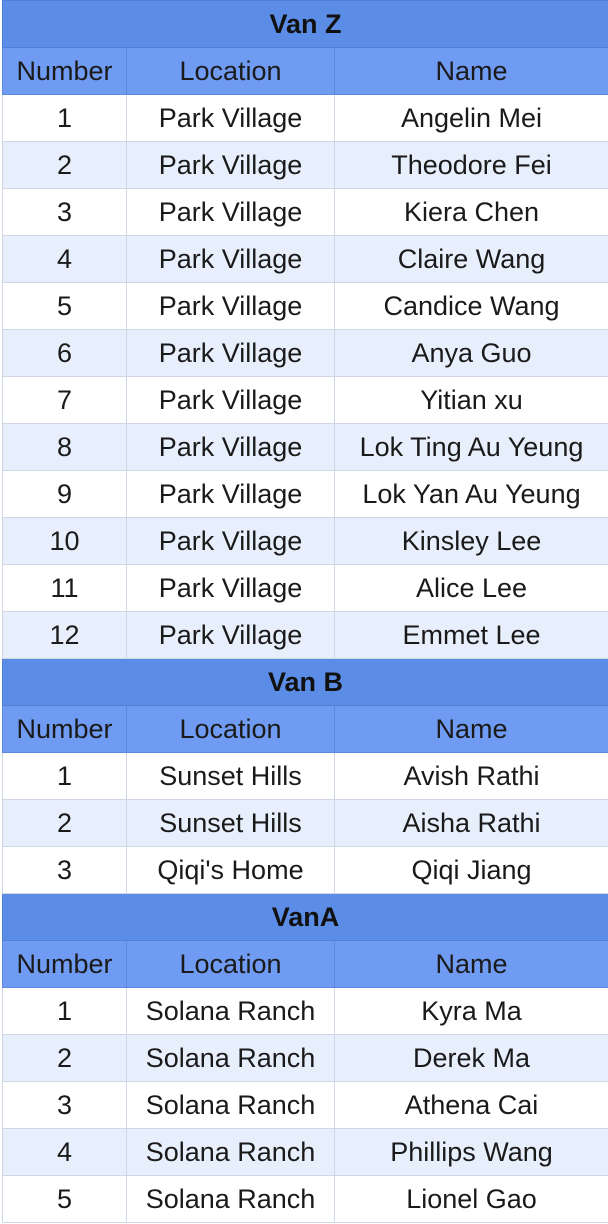 This screenshot has height=1224, width=608. What do you see at coordinates (471, 541) in the screenshot?
I see `name-cell: Kinsley Lee` at bounding box center [471, 541].